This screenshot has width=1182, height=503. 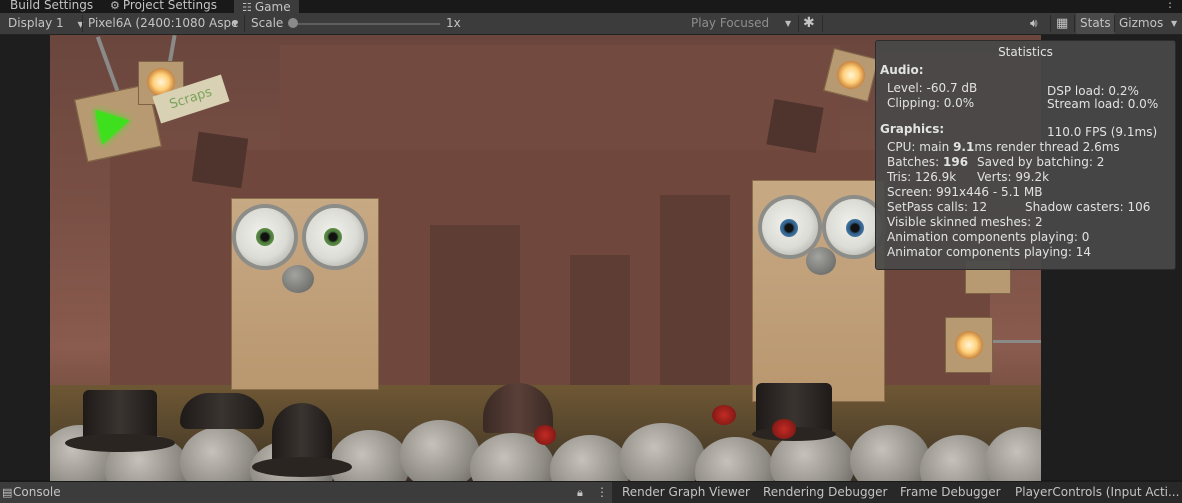 I want to click on audio-level: Level: -60.7 dB, so click(x=932, y=88).